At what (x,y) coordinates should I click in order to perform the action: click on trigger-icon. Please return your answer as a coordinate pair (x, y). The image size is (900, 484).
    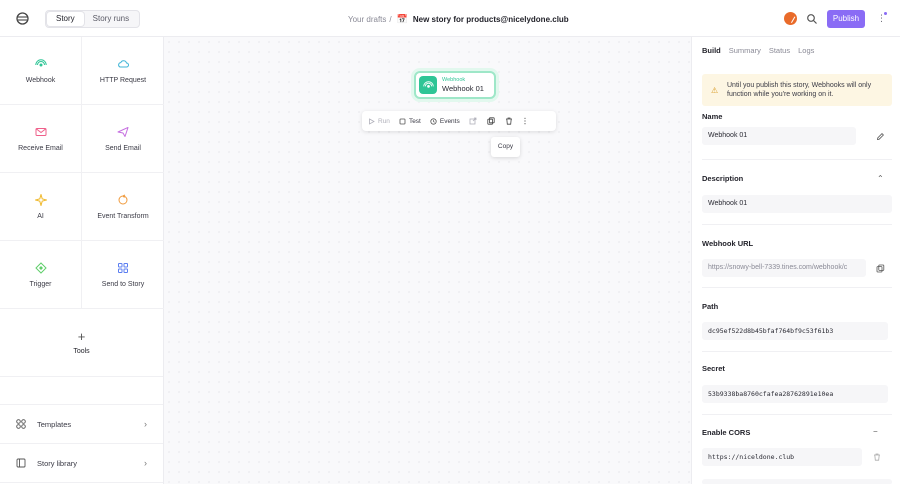
    Looking at the image, I should click on (40, 267).